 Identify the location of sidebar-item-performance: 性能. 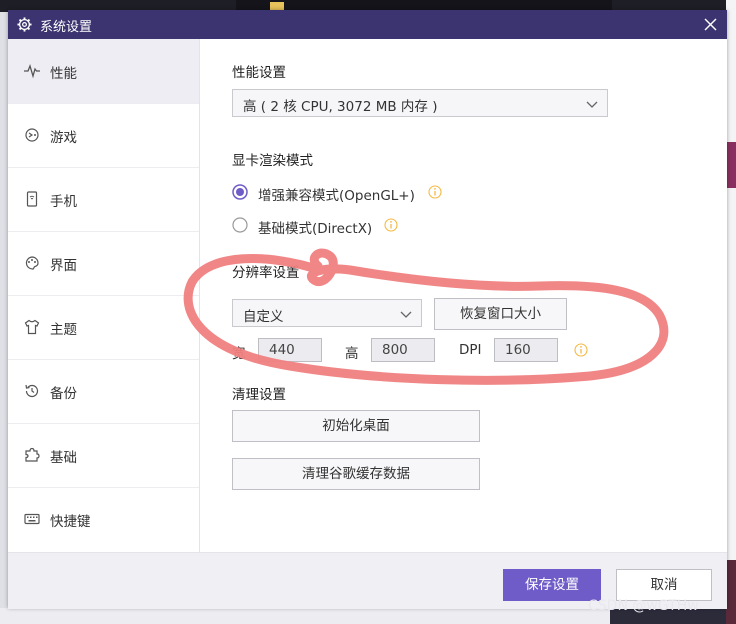
(103, 71).